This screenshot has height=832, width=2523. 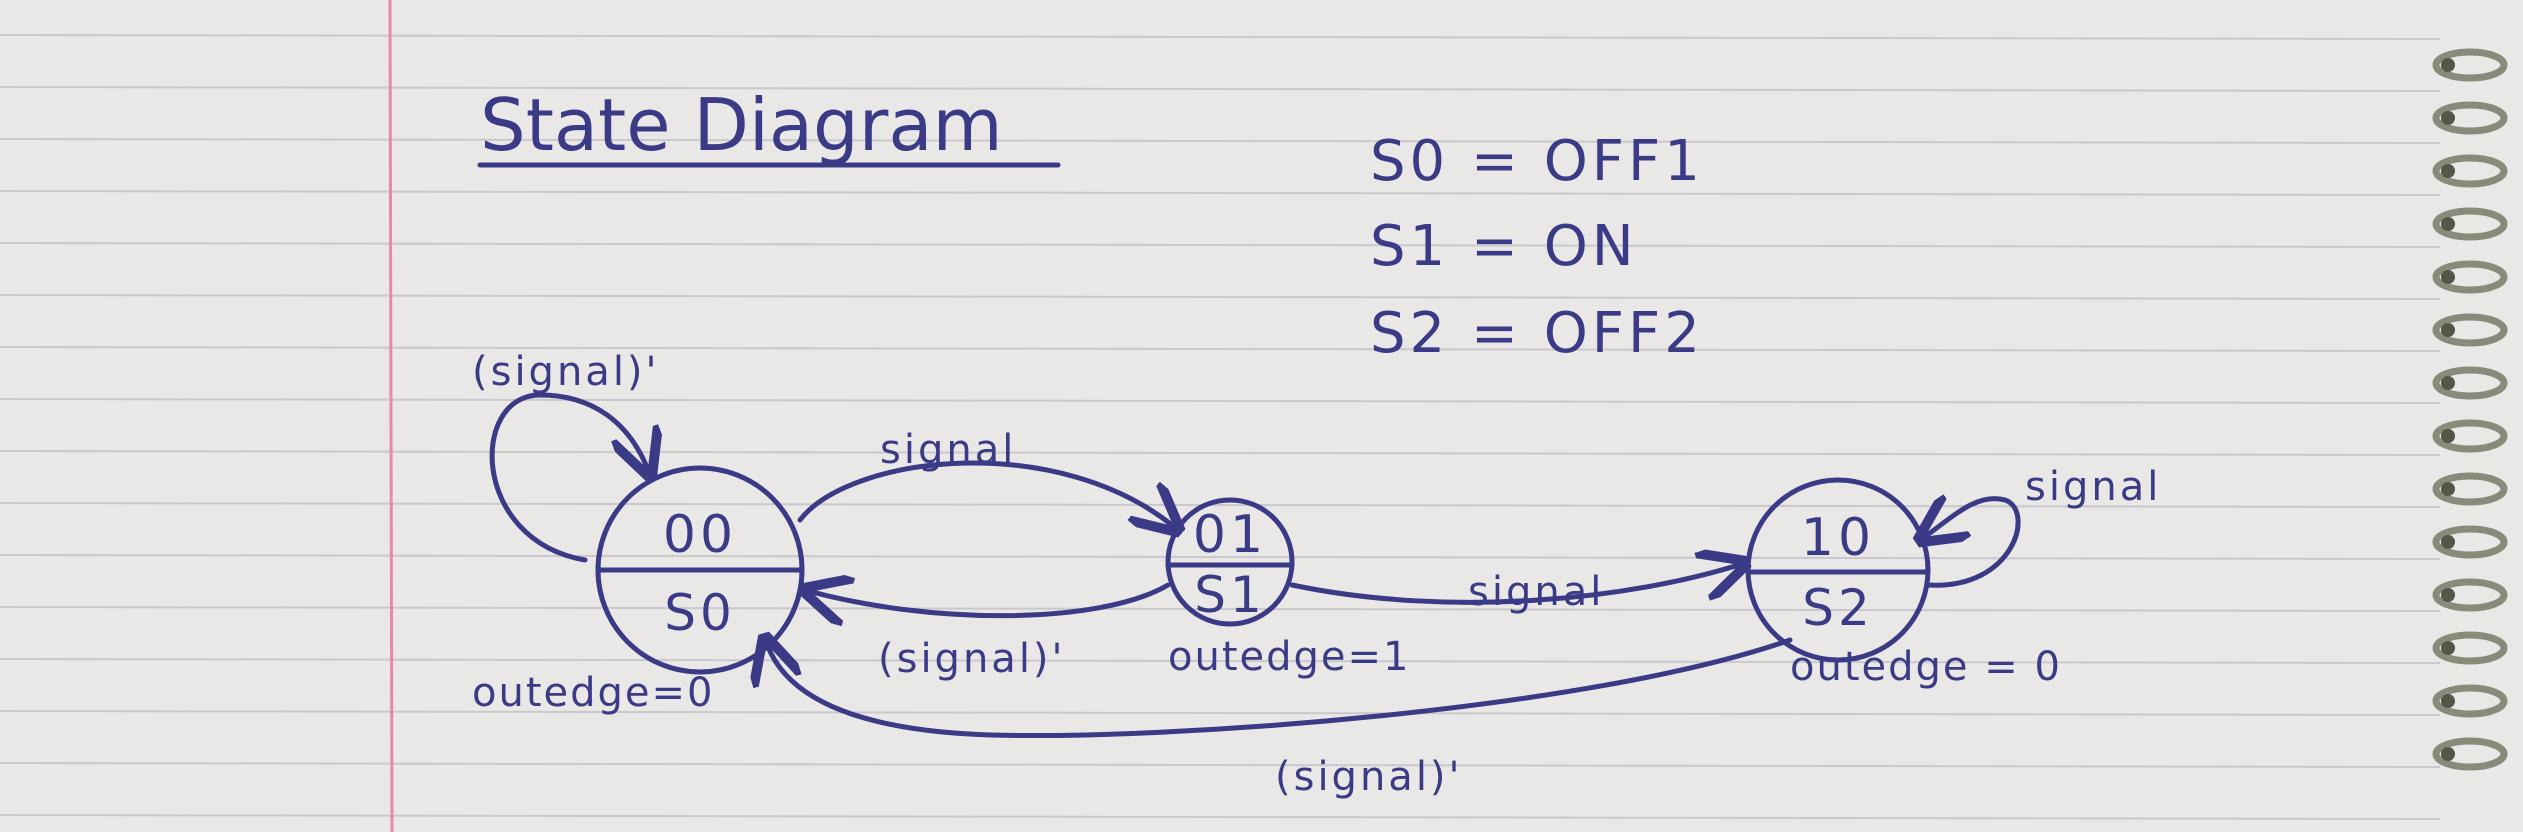 What do you see at coordinates (1970, 543) in the screenshot?
I see `transition-s2-self` at bounding box center [1970, 543].